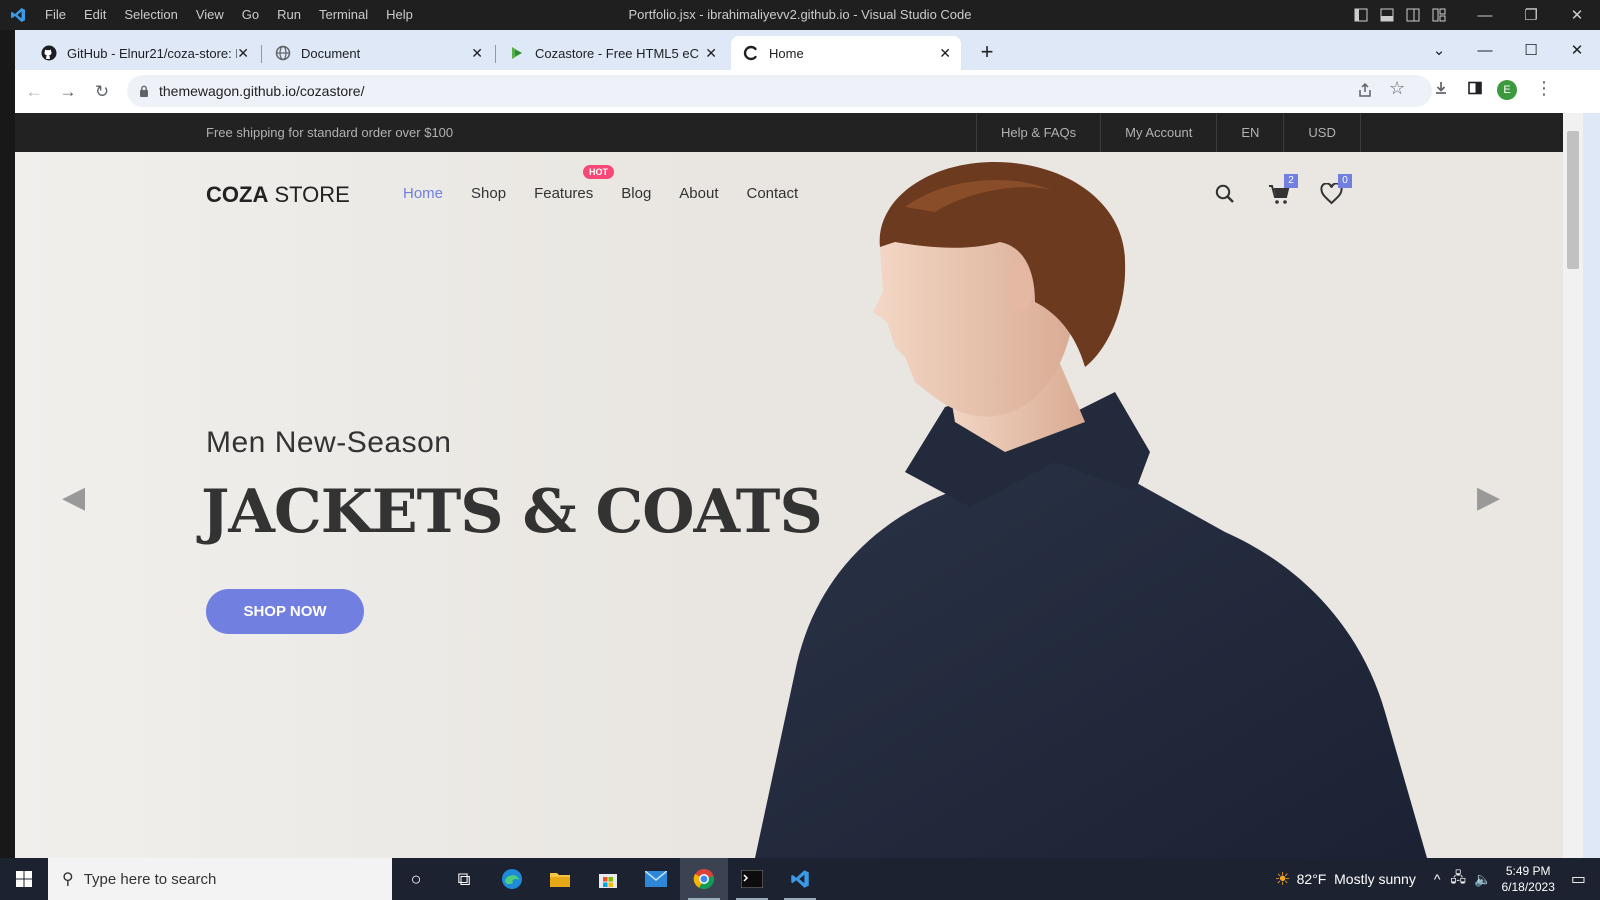 The image size is (1600, 900). What do you see at coordinates (1365, 90) in the screenshot?
I see `share-icon` at bounding box center [1365, 90].